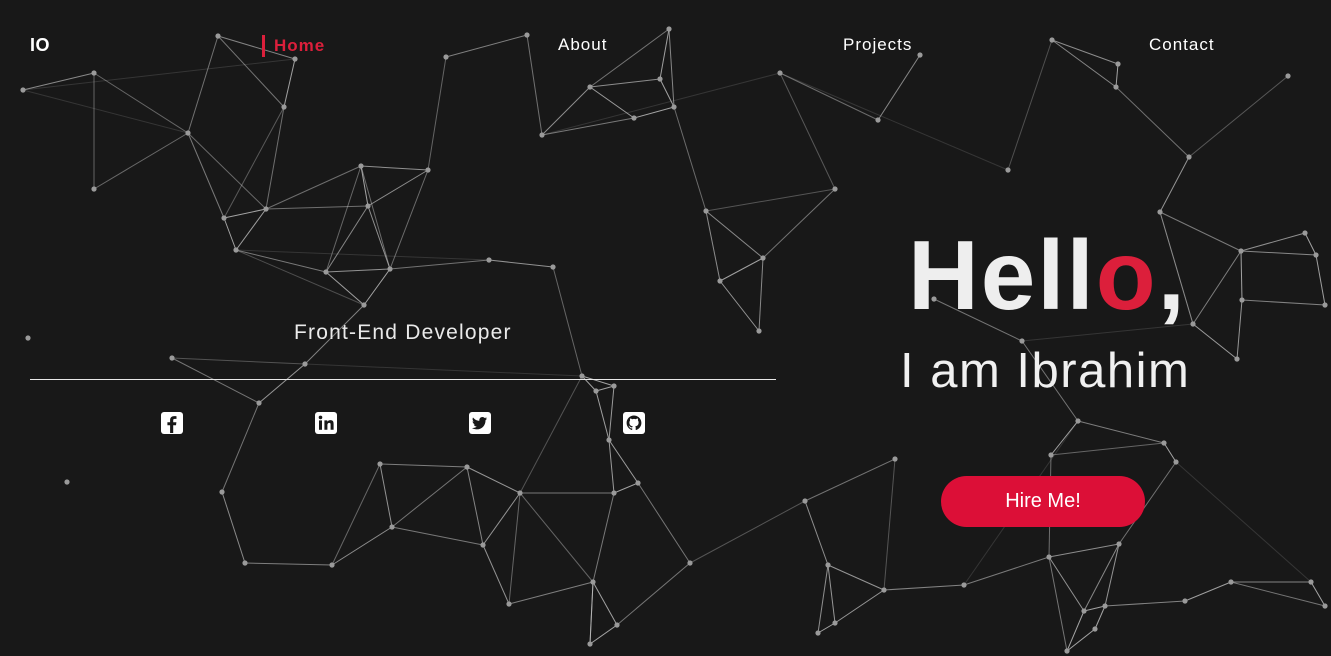  I want to click on nav-home-link: Home, so click(293, 46).